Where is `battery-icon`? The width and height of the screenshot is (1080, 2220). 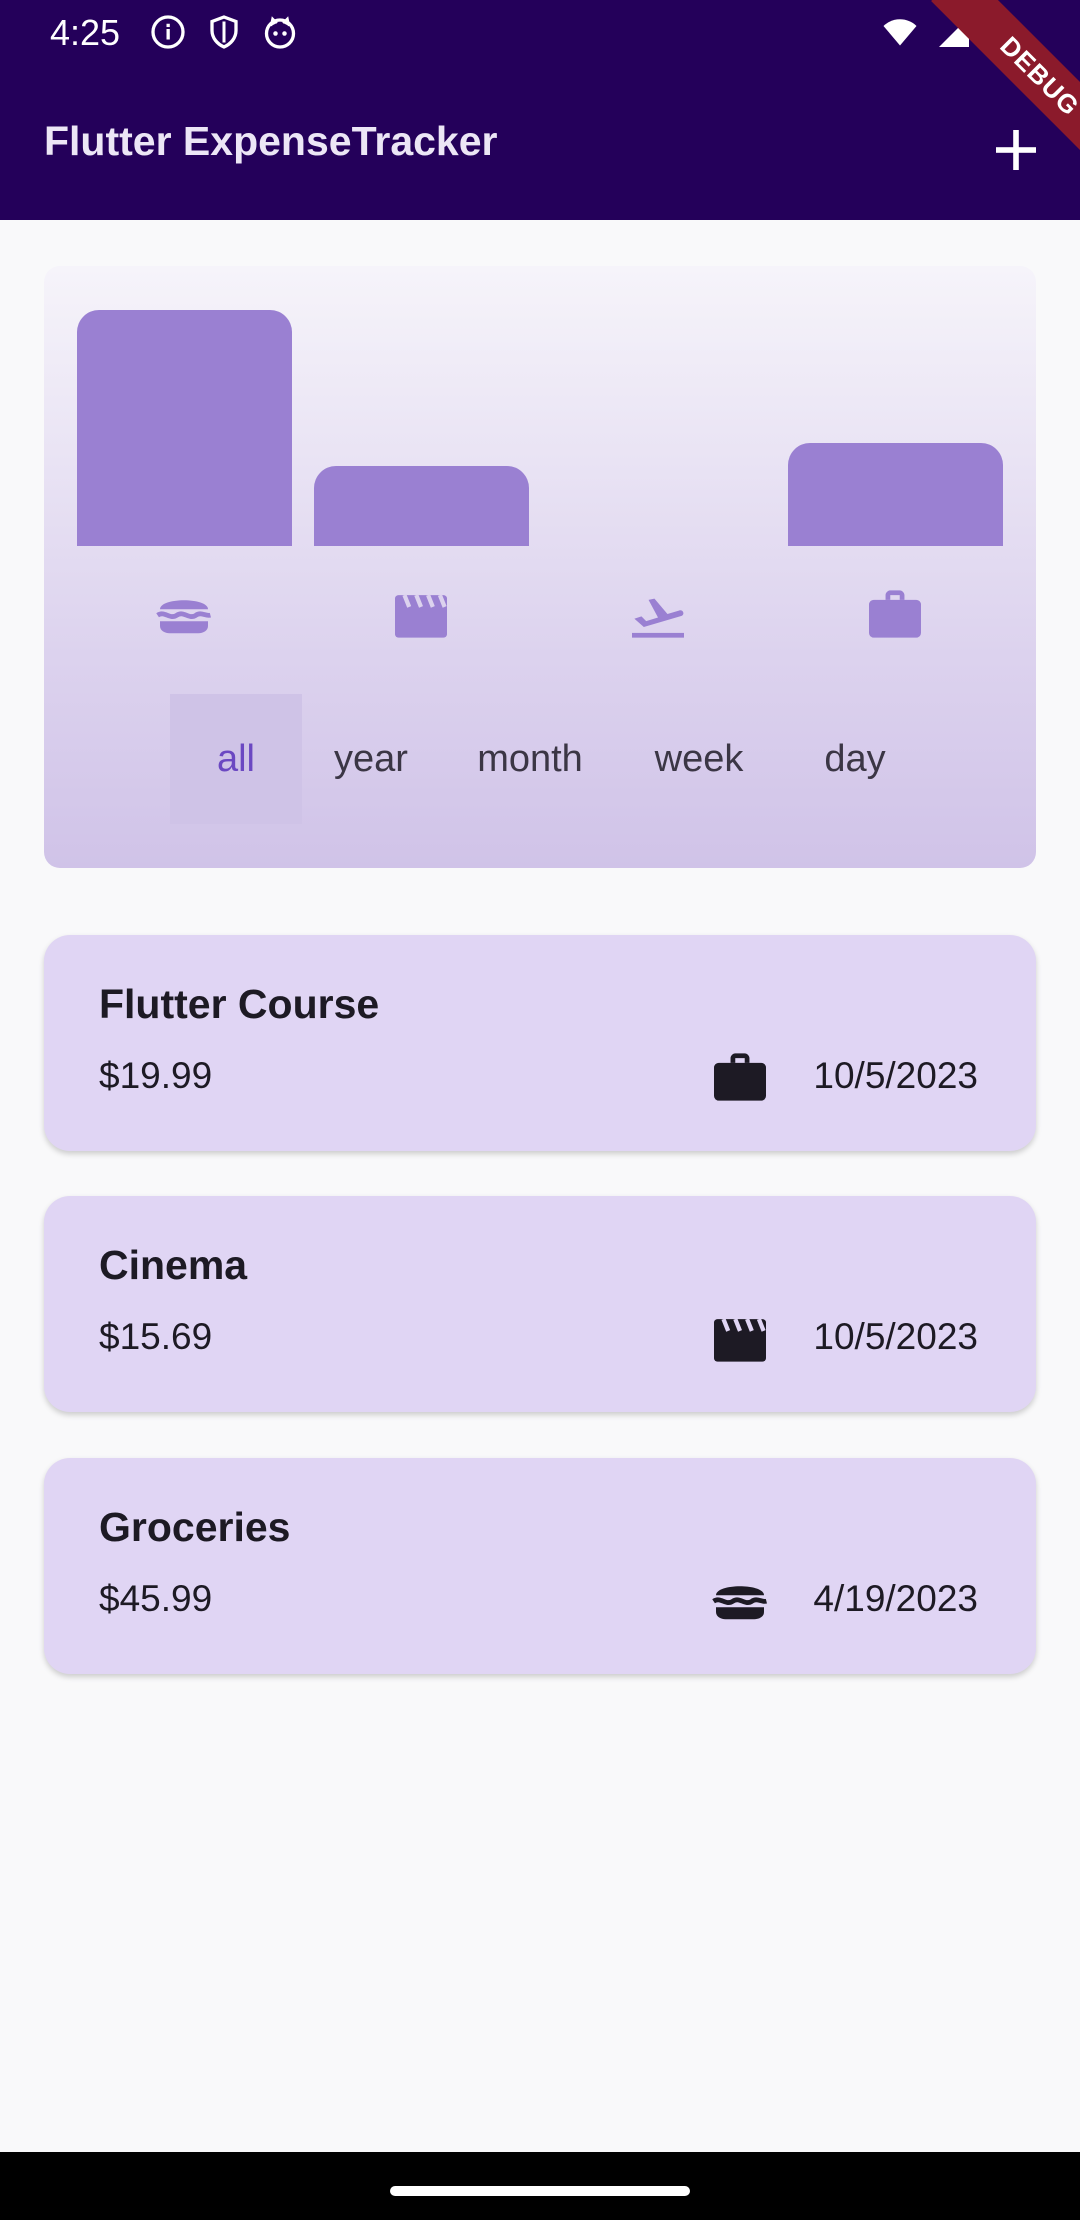 battery-icon is located at coordinates (1000, 32).